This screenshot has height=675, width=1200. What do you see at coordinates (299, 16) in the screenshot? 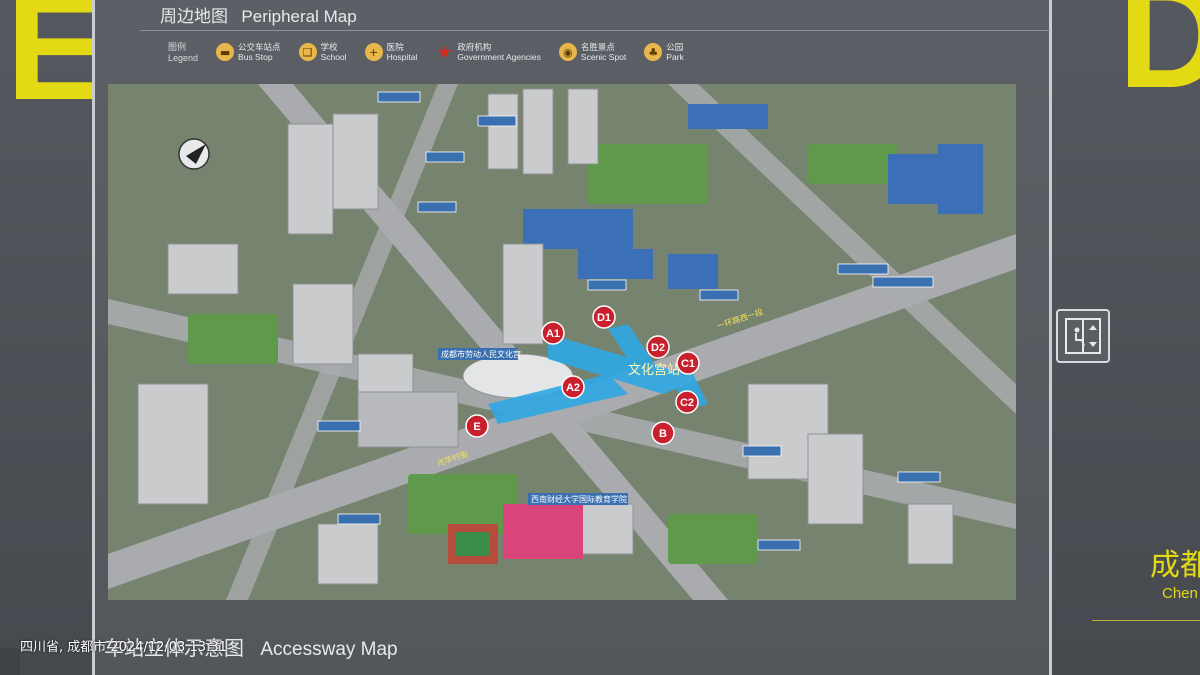
I see `title-english: Peripheral Map` at bounding box center [299, 16].